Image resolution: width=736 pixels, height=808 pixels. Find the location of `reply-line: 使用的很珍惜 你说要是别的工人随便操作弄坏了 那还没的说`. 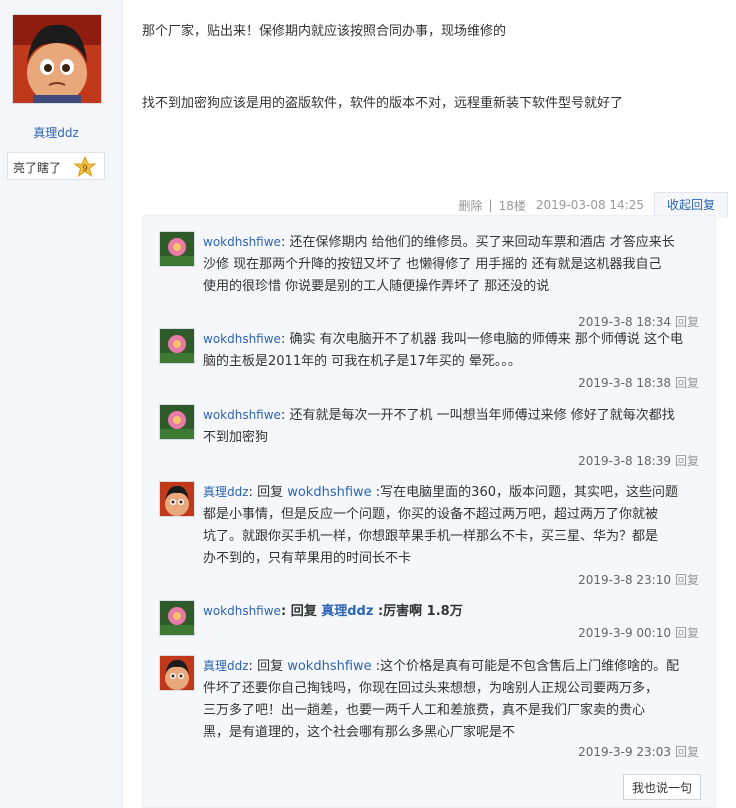

reply-line: 使用的很珍惜 你说要是别的工人随便操作弄坏了 那还没的说 is located at coordinates (376, 286).